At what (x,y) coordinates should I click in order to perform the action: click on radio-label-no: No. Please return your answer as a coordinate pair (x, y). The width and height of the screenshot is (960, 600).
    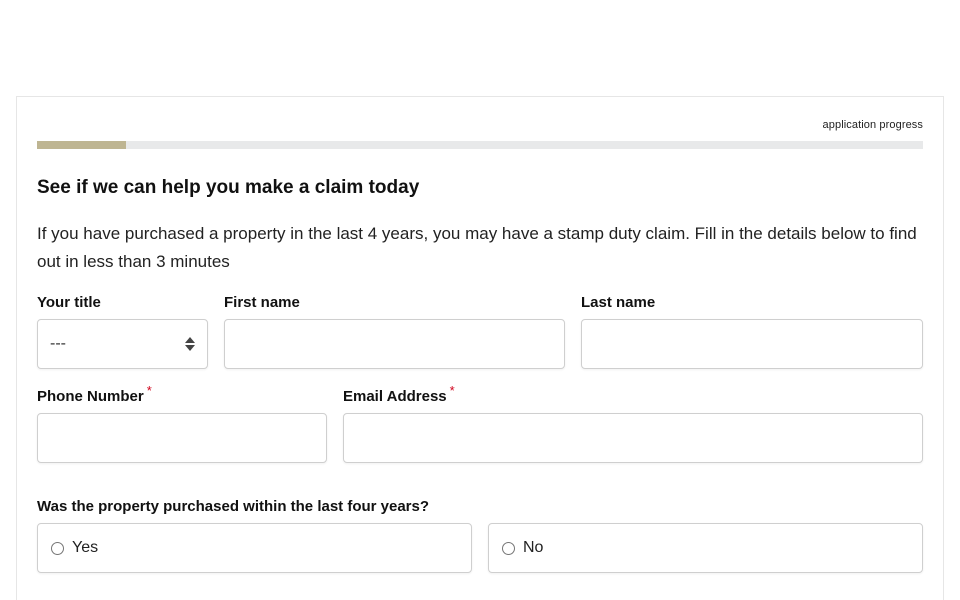
    Looking at the image, I should click on (533, 547).